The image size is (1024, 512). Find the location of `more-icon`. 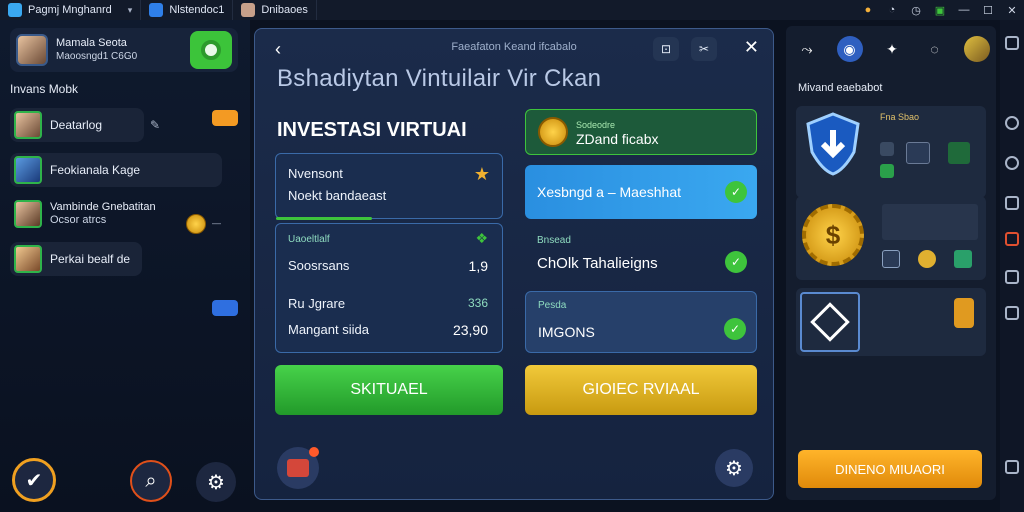

more-icon is located at coordinates (1012, 467).